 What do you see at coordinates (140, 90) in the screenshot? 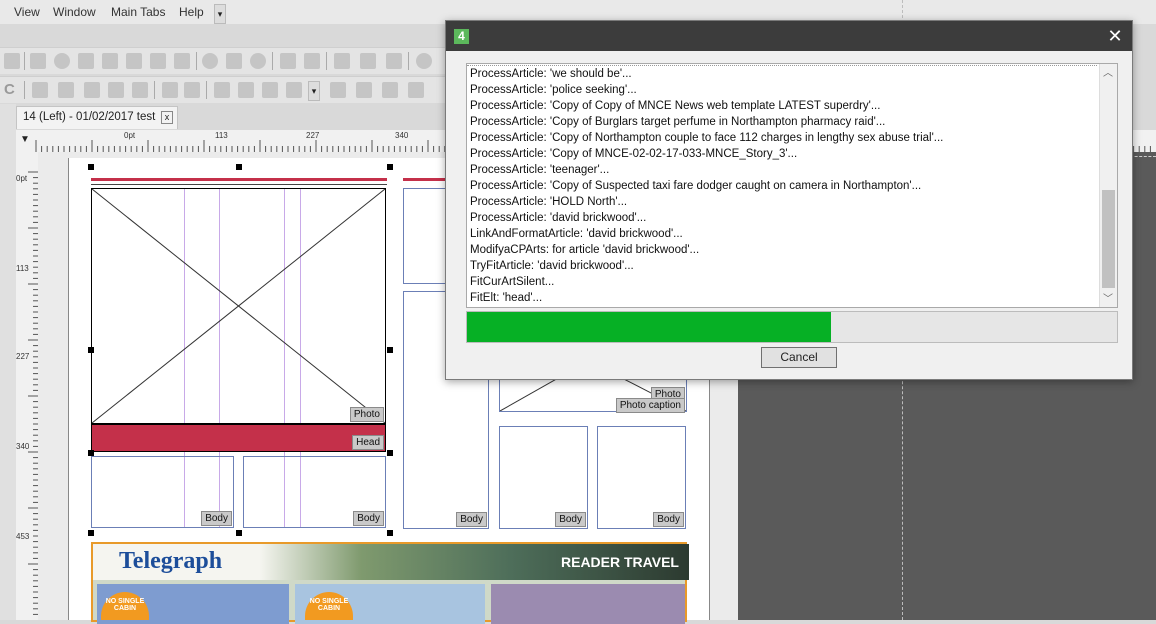
I see `justify-all-icon` at bounding box center [140, 90].